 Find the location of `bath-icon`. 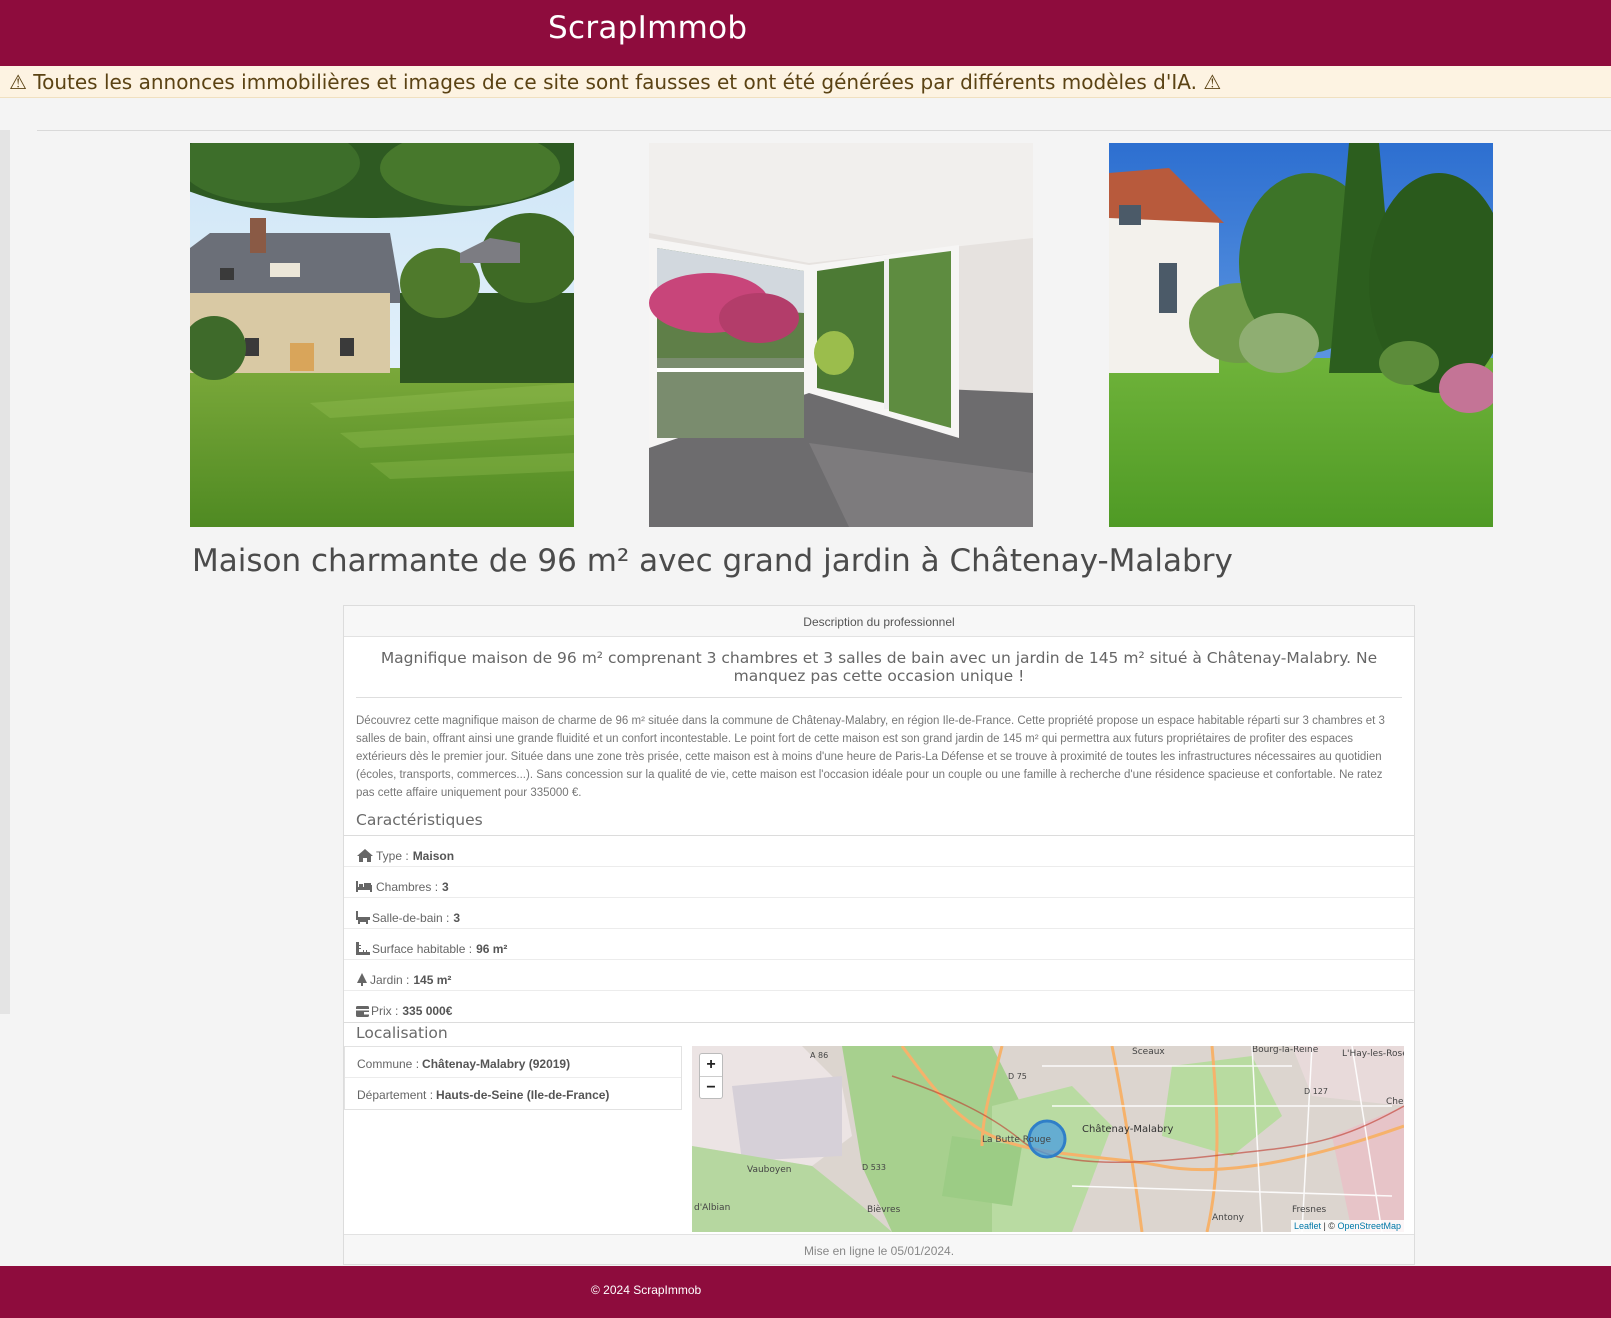

bath-icon is located at coordinates (363, 917).